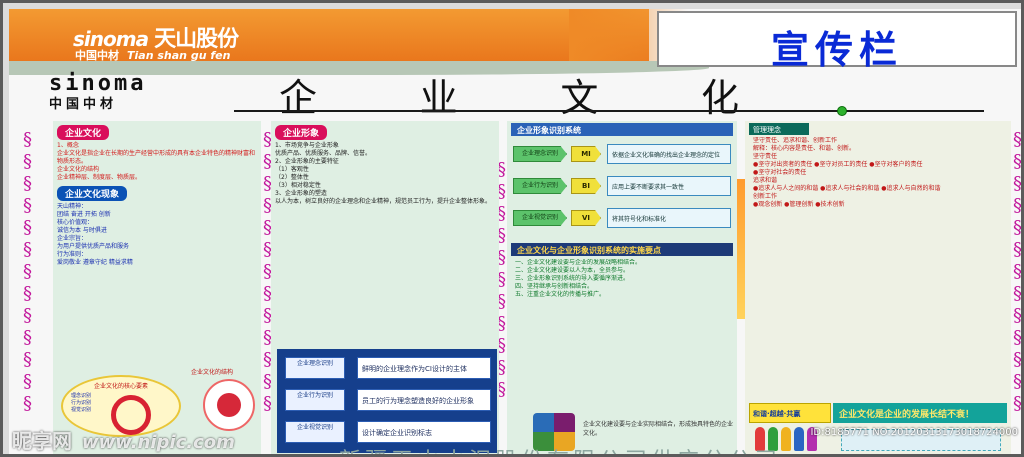 Image resolution: width=1024 pixels, height=457 pixels. I want to click on logo-sub-cn: 中国中材, so click(97, 55).